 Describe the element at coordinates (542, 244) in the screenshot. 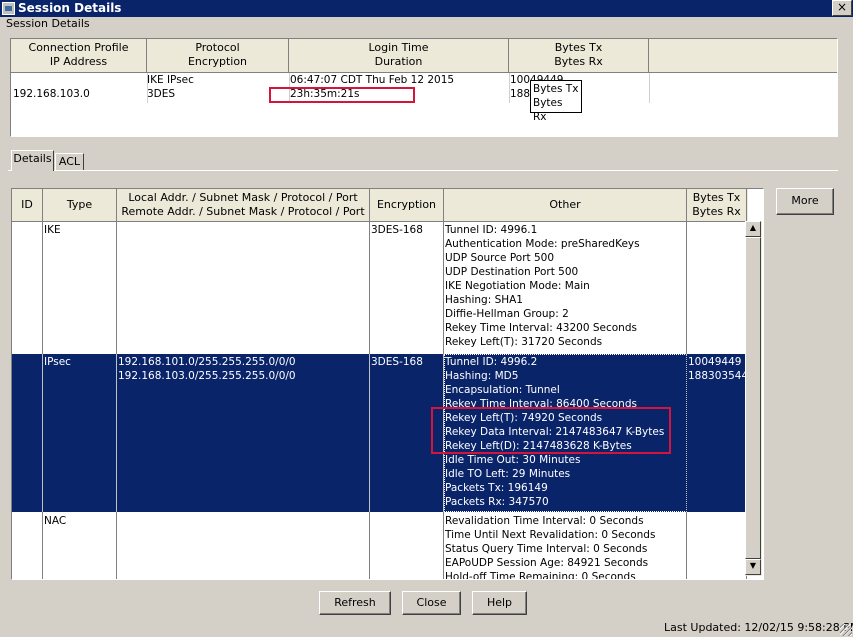

I see `other-line: Authentication Mode: preSharedKeys` at that location.